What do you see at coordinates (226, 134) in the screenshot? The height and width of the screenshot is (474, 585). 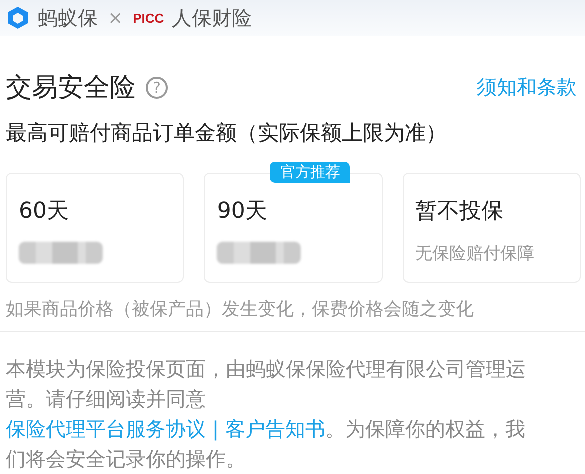 I see `coverage-subtitle: 最高可赔付商品订单金额（实际保额上限为准）` at bounding box center [226, 134].